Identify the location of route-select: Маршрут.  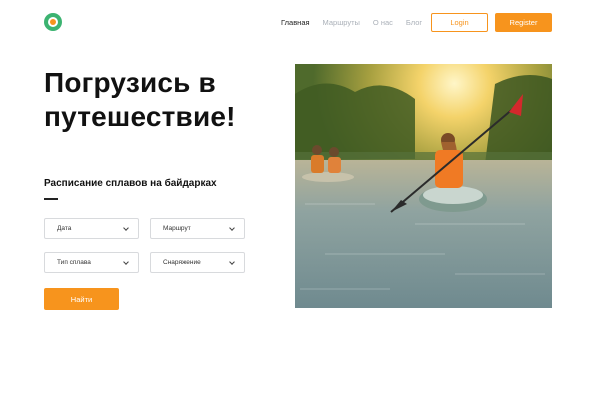
(197, 228).